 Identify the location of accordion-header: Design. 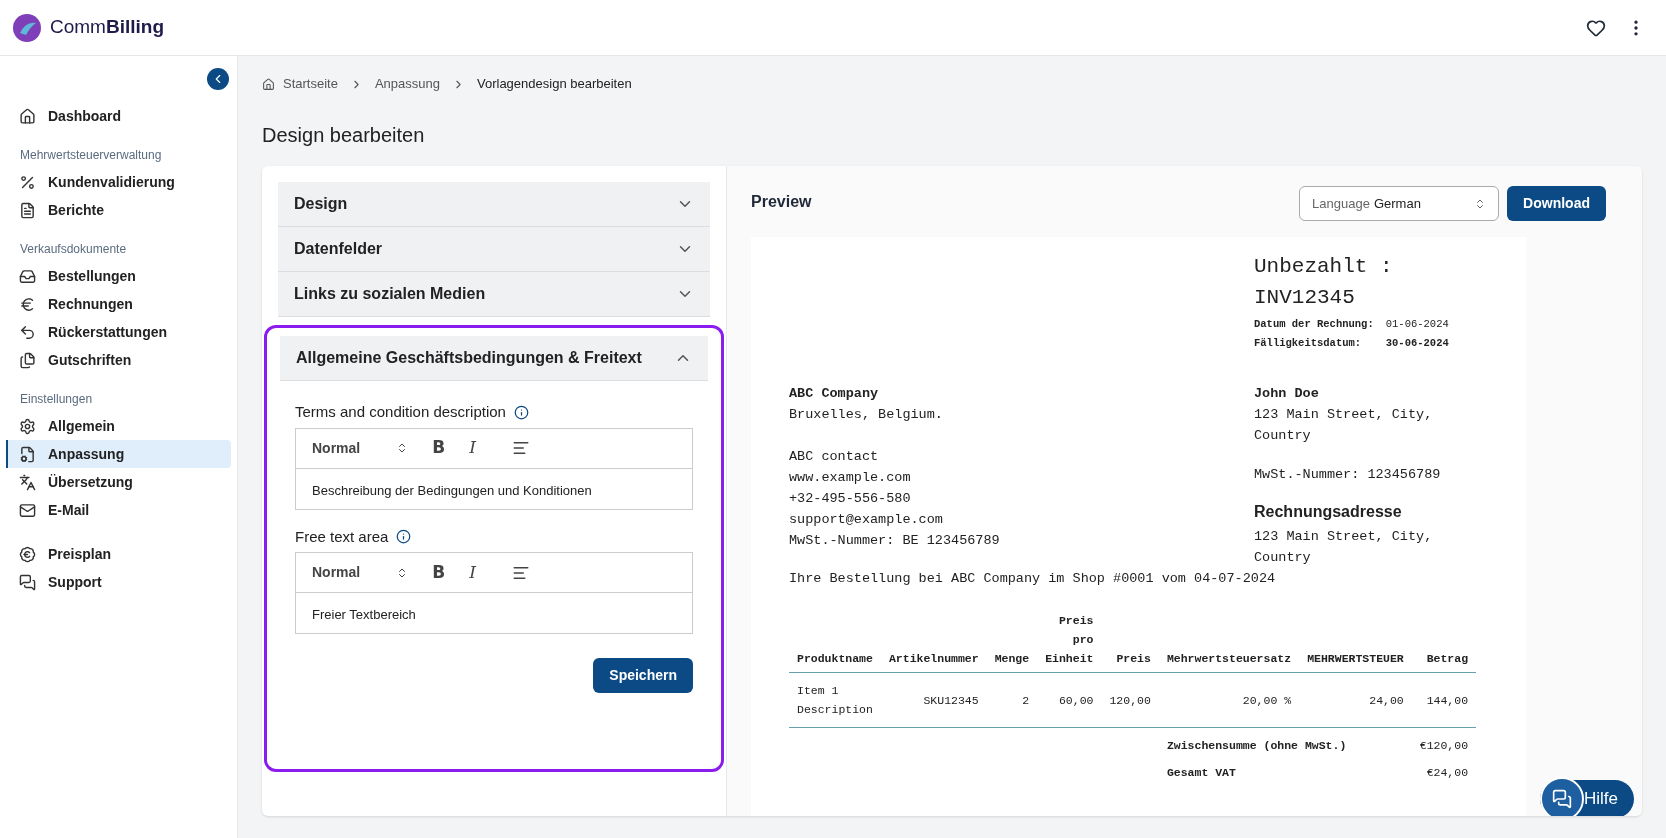
(494, 204).